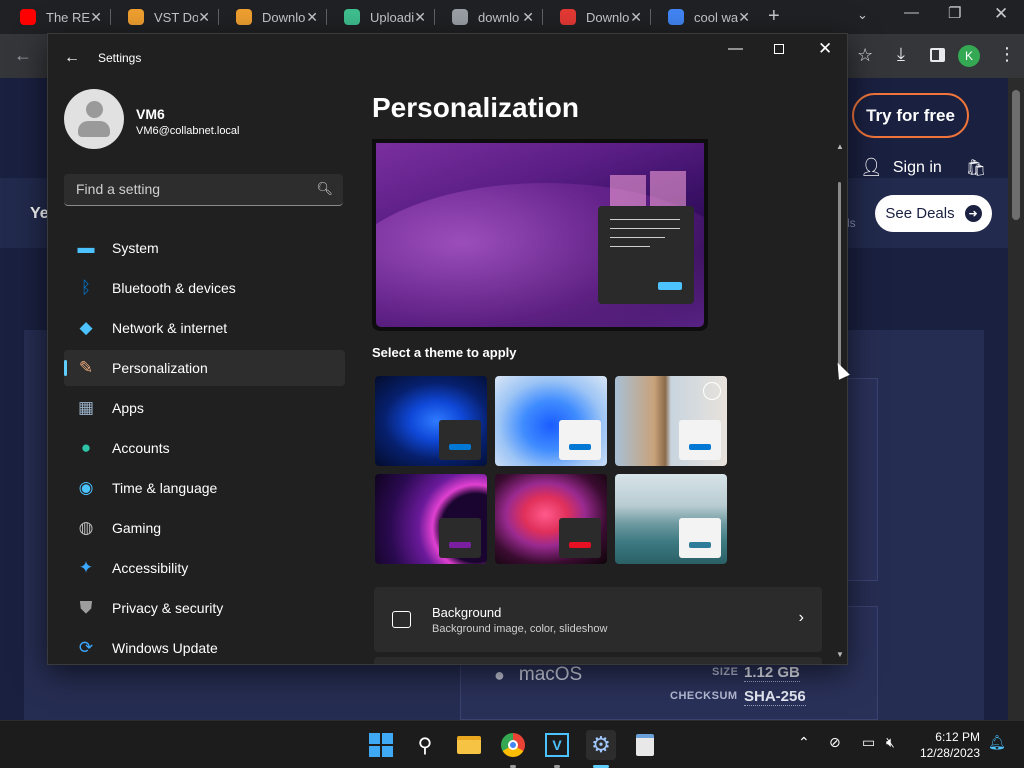 The image size is (1024, 768). Describe the element at coordinates (381, 745) in the screenshot. I see `start-button` at that location.